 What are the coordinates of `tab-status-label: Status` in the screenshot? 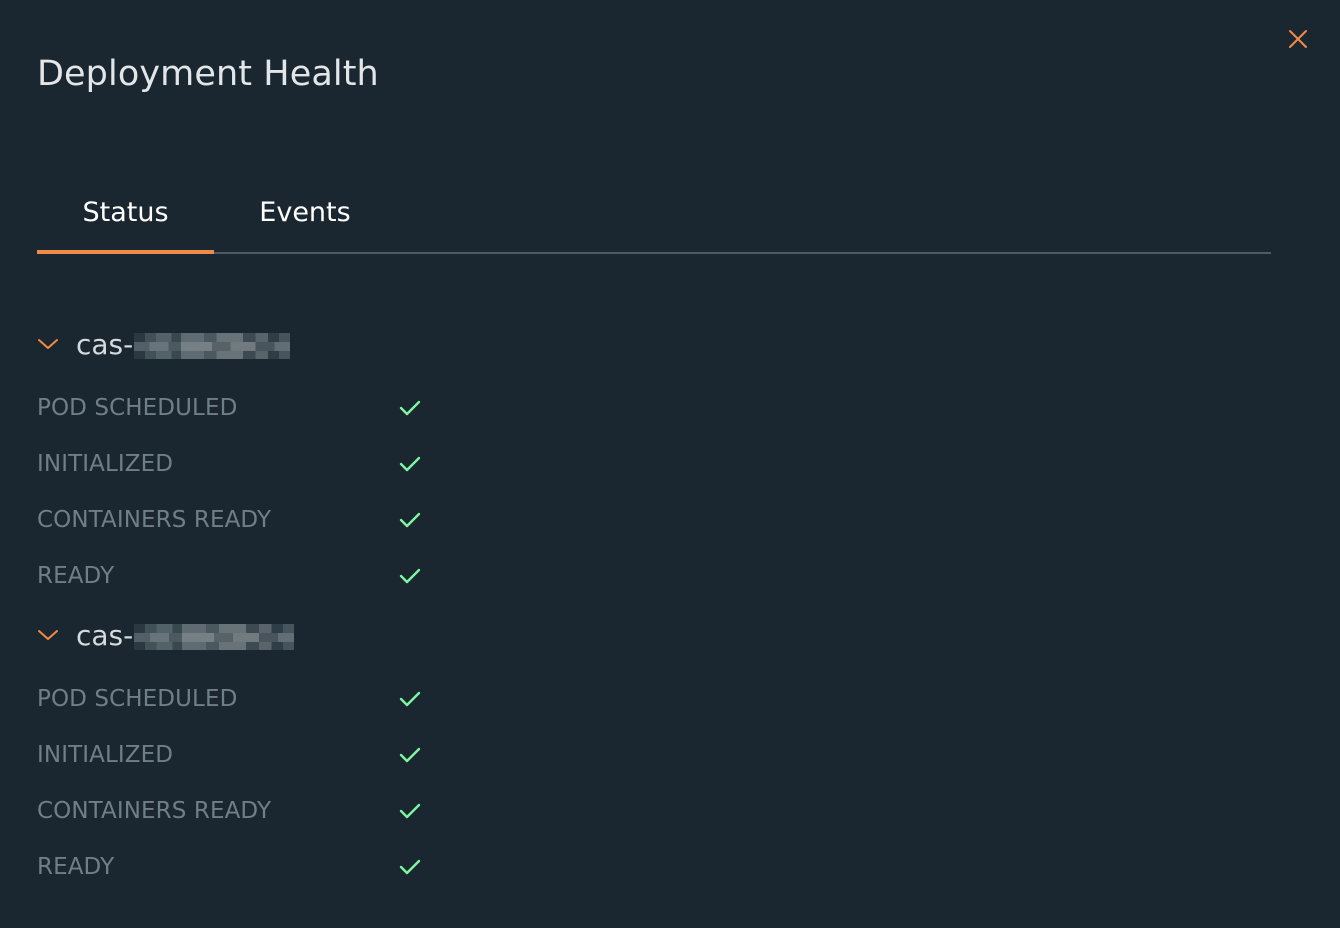 It's located at (125, 212).